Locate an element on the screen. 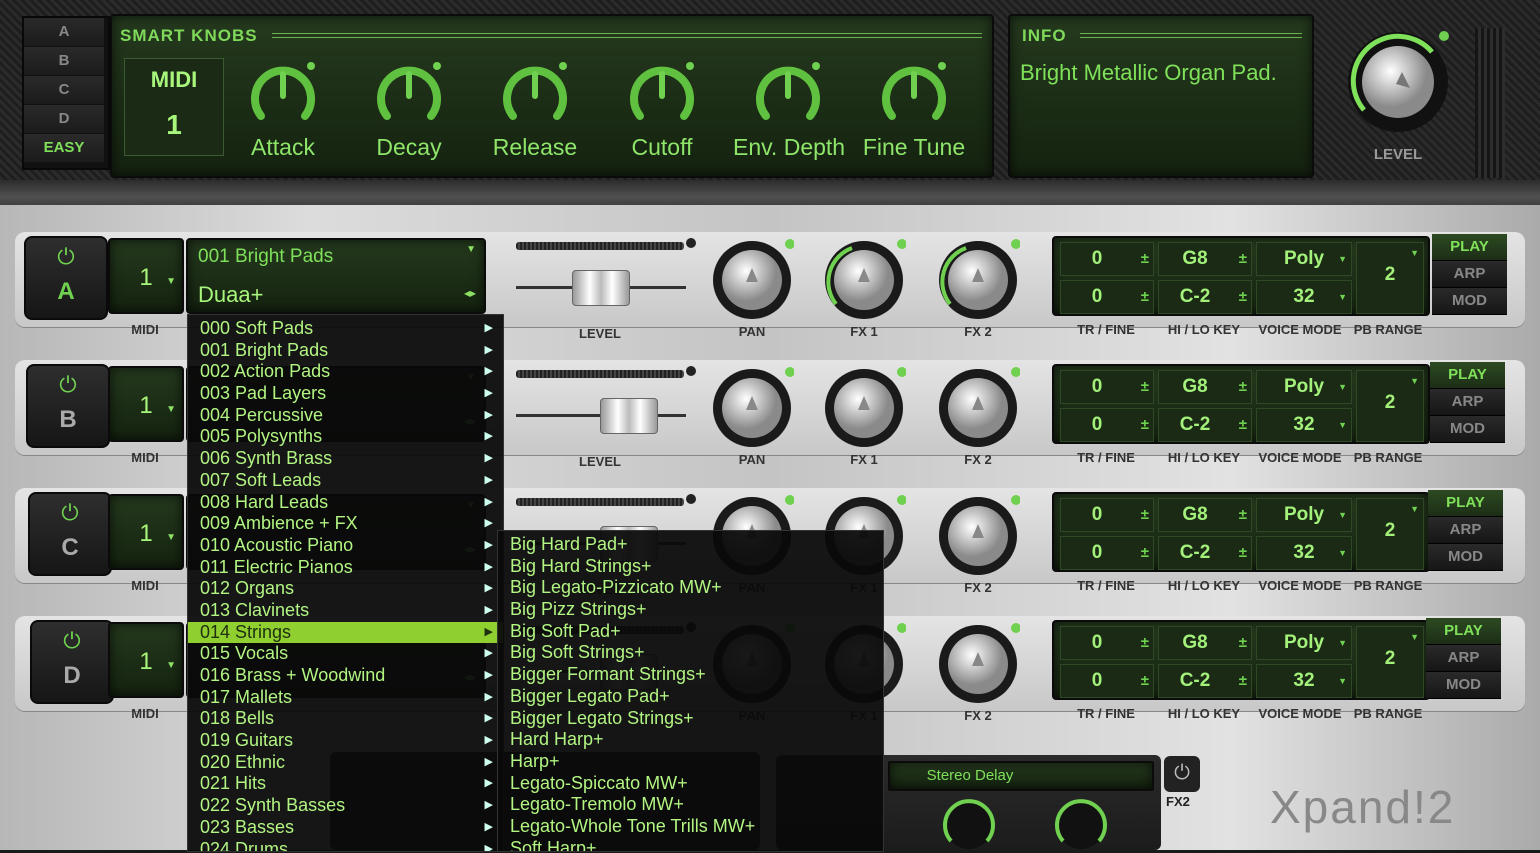 The width and height of the screenshot is (1540, 853). category-menu-item: 012 Organs ▶ is located at coordinates (345, 589).